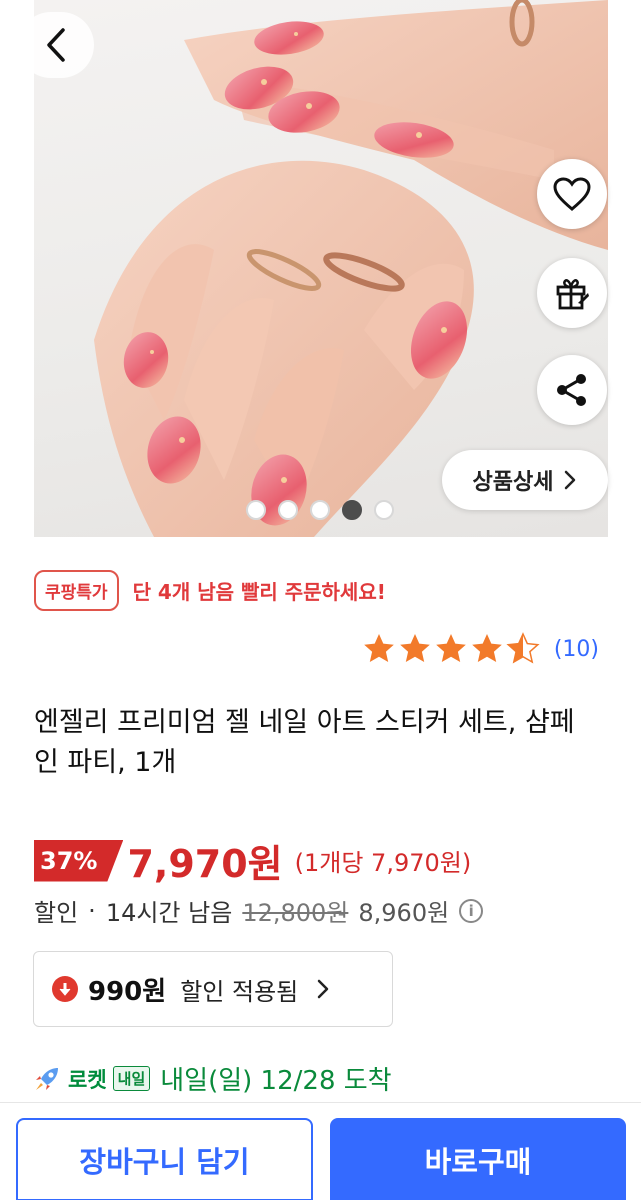 This screenshot has height=1200, width=641. What do you see at coordinates (76, 590) in the screenshot?
I see `deal-badge: 쿠팡특가` at bounding box center [76, 590].